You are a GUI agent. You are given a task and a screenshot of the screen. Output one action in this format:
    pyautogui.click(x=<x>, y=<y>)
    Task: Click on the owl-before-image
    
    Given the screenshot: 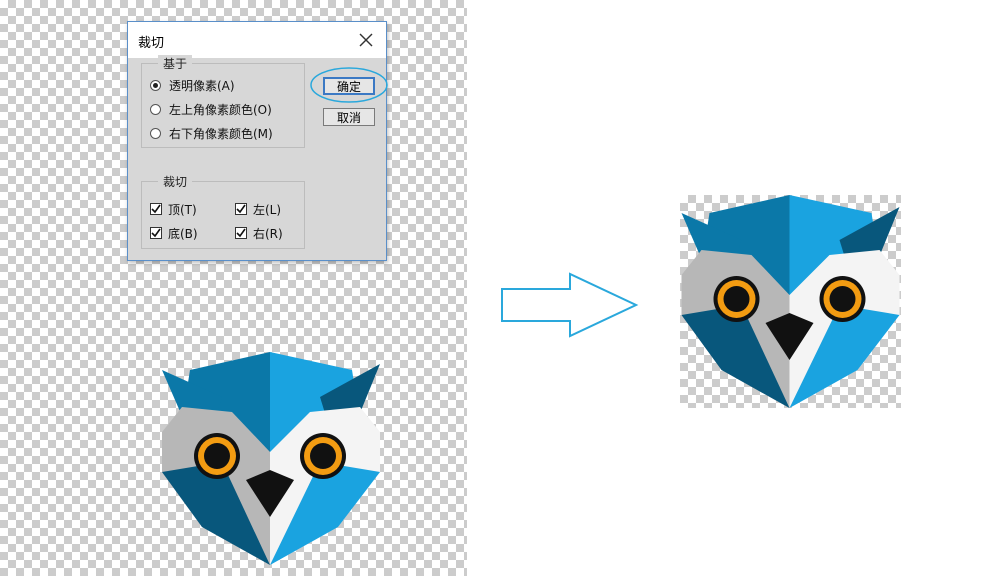 What is the action you would take?
    pyautogui.click(x=271, y=458)
    